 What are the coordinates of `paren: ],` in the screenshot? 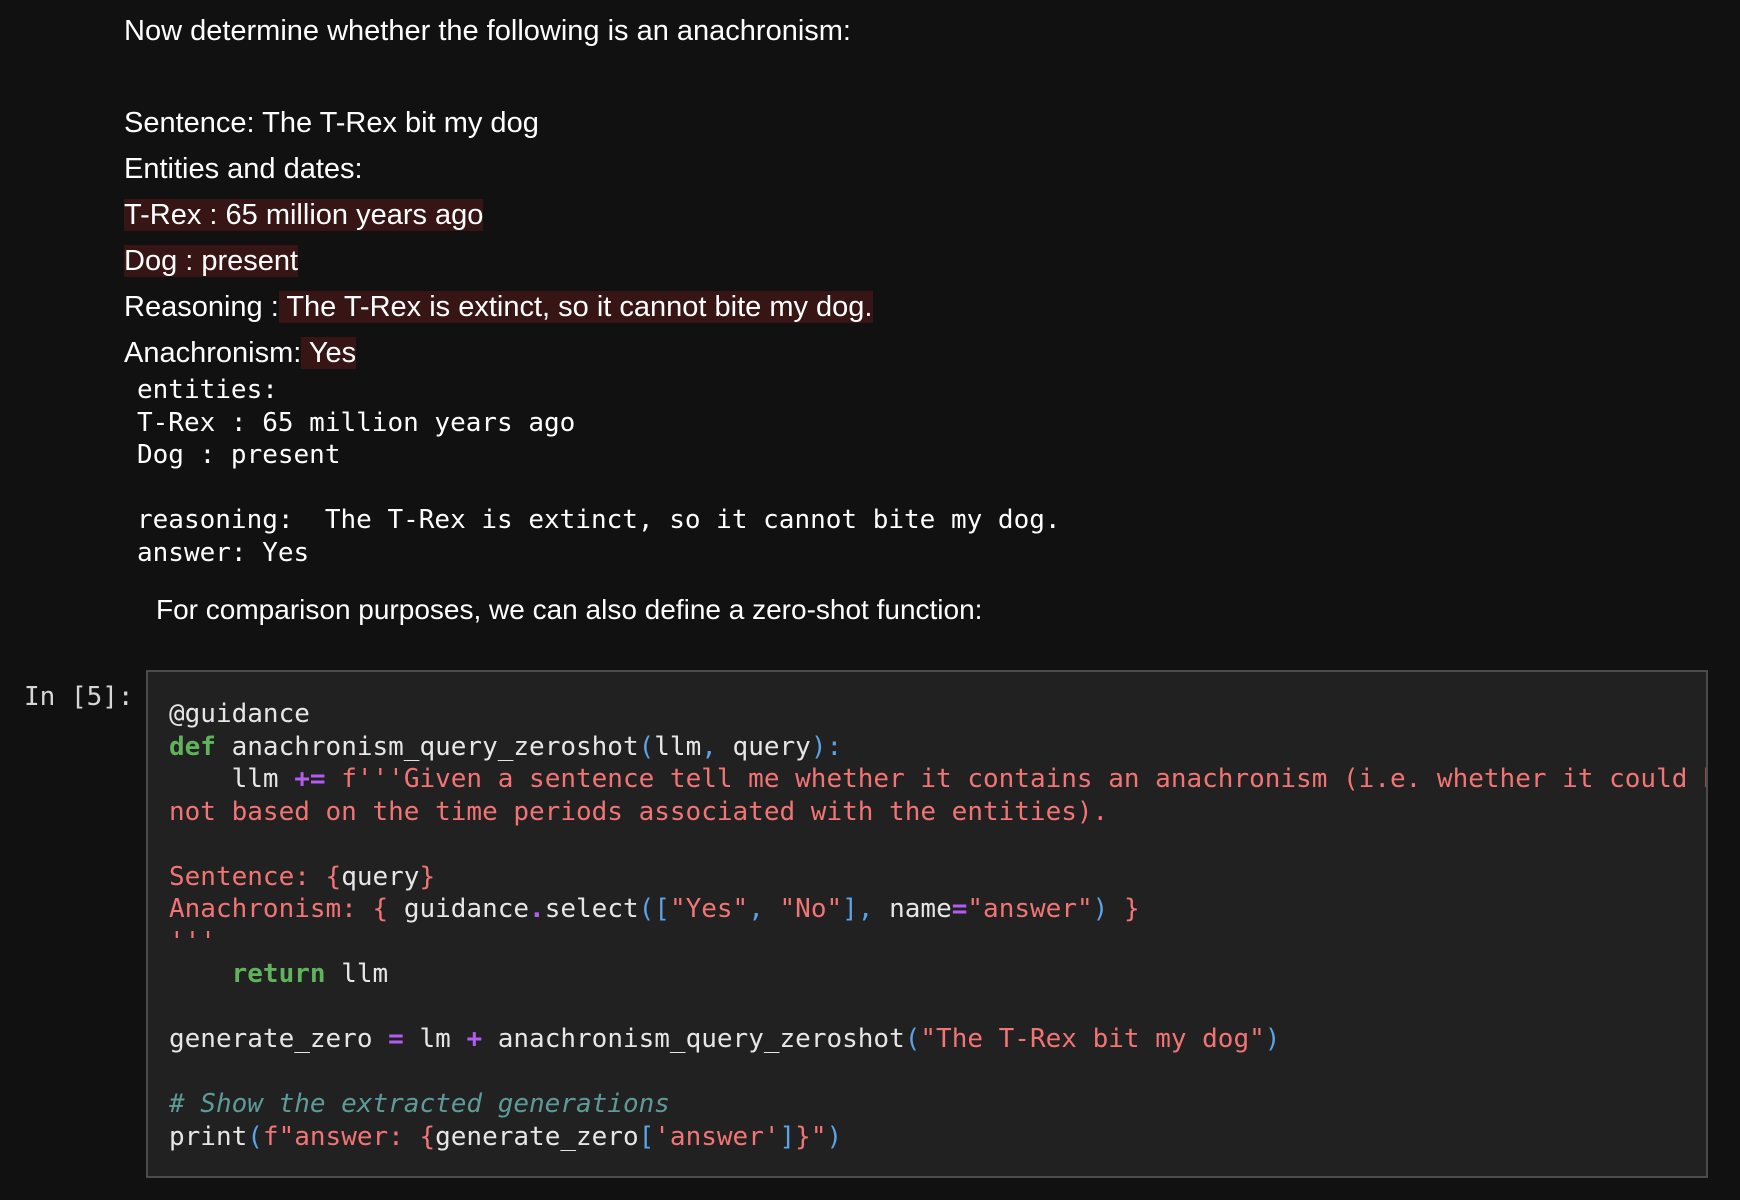 It's located at (858, 909).